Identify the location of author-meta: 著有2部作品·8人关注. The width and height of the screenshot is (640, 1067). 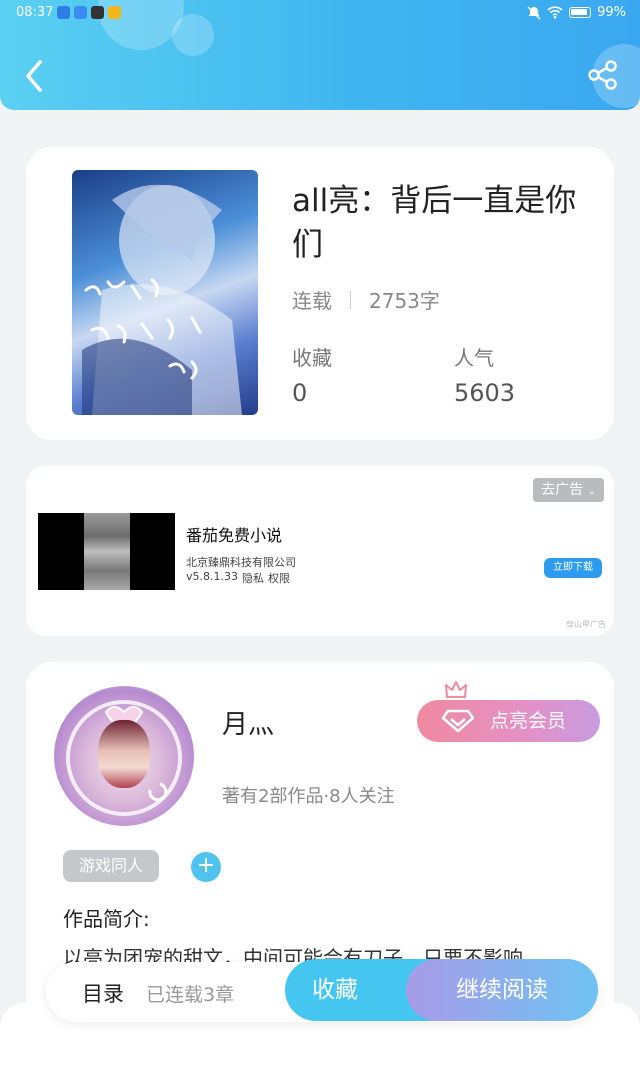
(308, 796).